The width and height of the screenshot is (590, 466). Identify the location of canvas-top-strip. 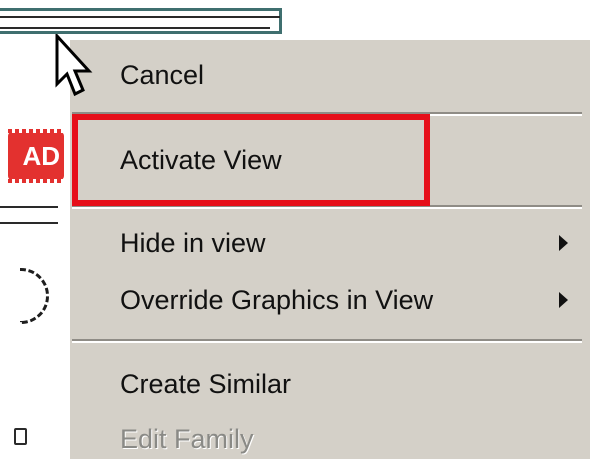
(142, 19).